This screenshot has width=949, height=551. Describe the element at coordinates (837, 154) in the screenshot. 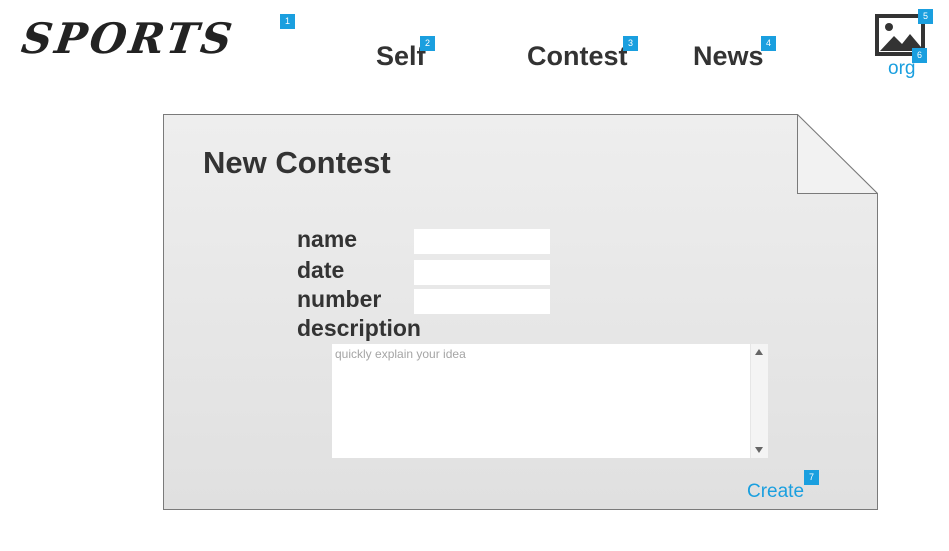

I see `page-fold-corner` at that location.